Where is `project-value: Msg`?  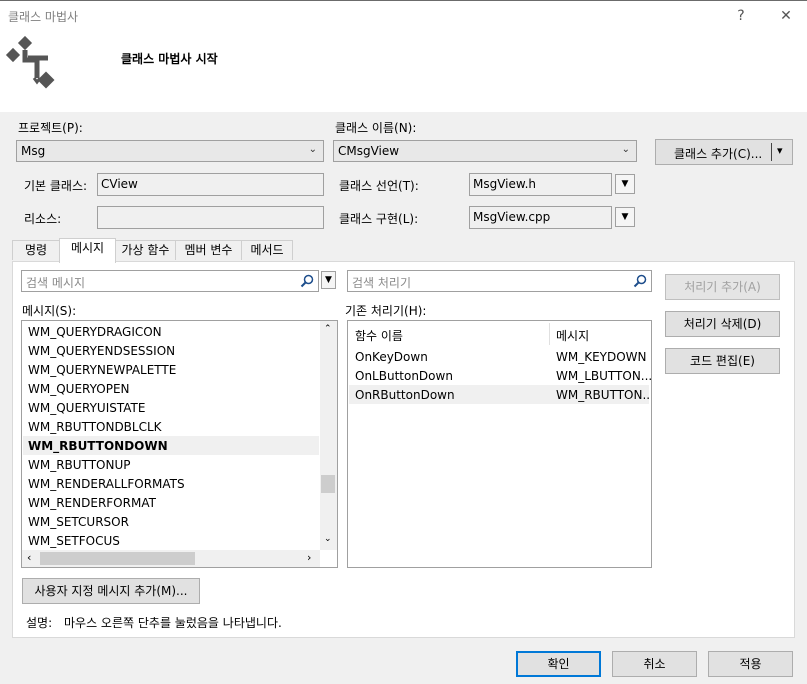 project-value: Msg is located at coordinates (33, 151).